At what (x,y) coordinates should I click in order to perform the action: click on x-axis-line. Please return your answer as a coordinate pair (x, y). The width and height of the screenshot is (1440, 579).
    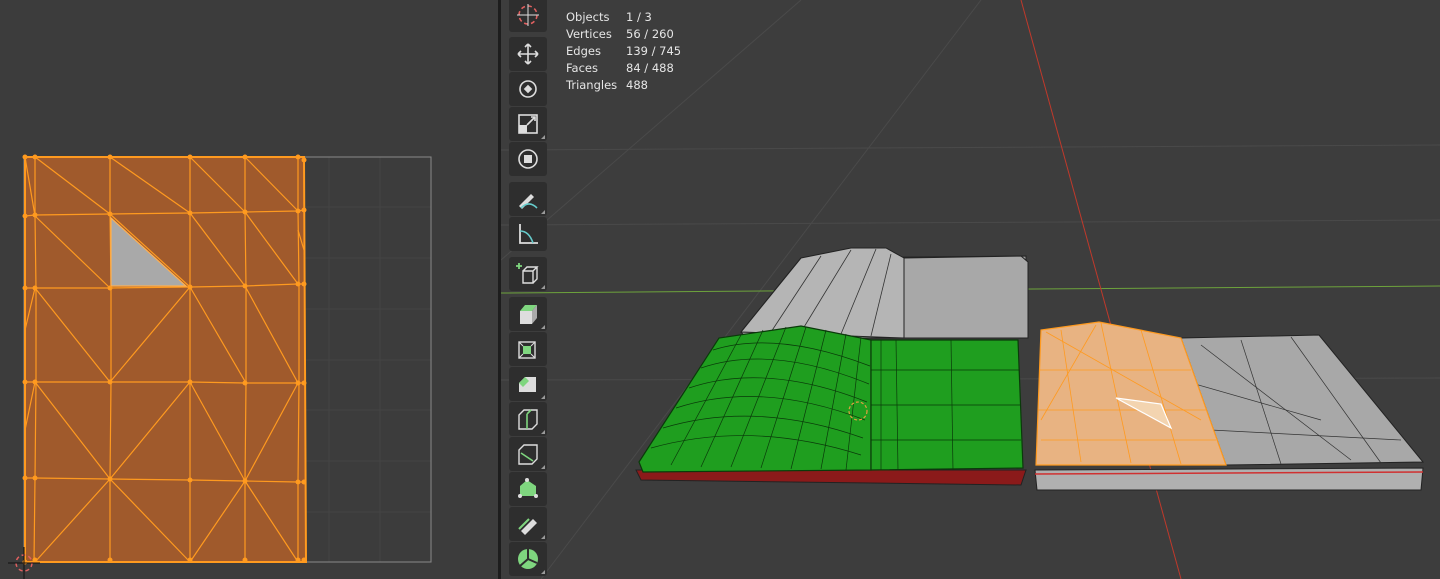
    Looking at the image, I should click on (1101, 289).